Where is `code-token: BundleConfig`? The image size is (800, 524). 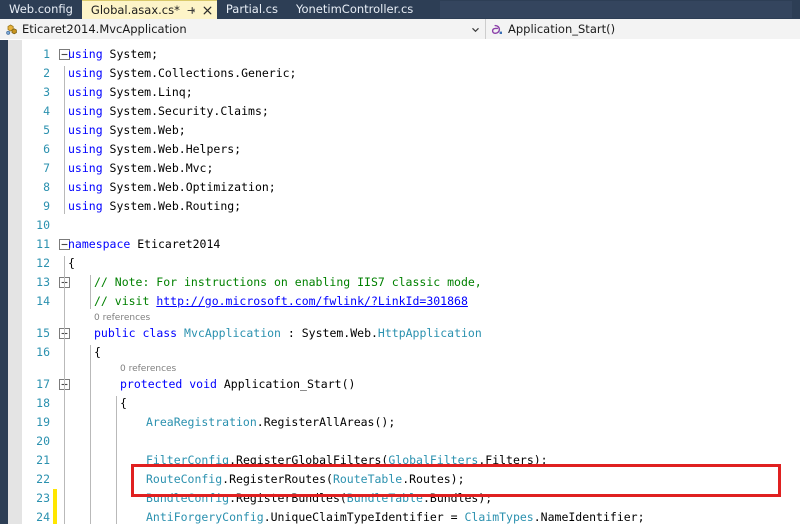
code-token: BundleConfig is located at coordinates (188, 498).